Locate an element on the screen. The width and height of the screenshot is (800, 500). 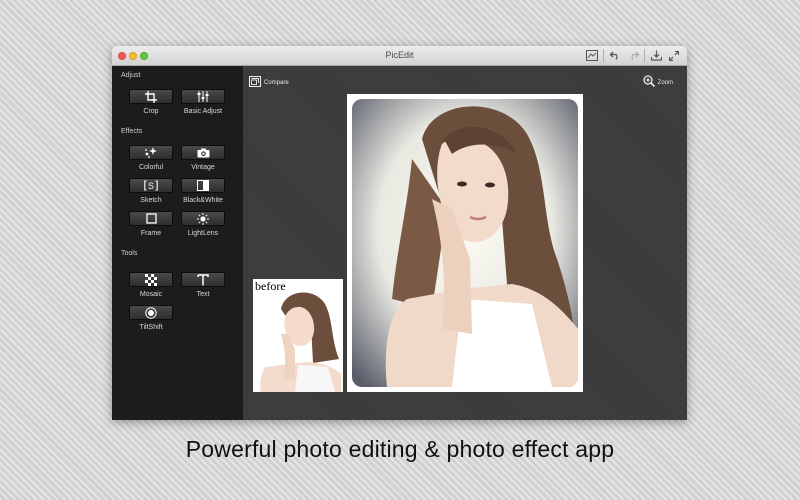
mosaic-button is located at coordinates (151, 279).